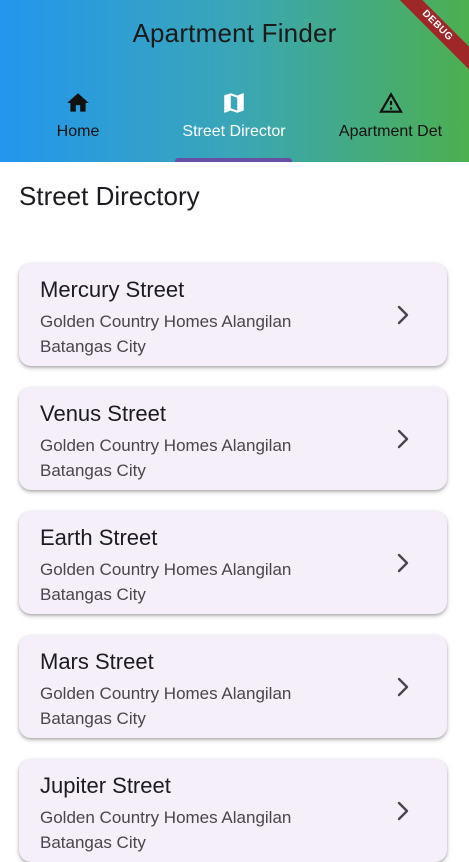  Describe the element at coordinates (390, 131) in the screenshot. I see `tab-apartment-details-label: Apartment Det` at that location.